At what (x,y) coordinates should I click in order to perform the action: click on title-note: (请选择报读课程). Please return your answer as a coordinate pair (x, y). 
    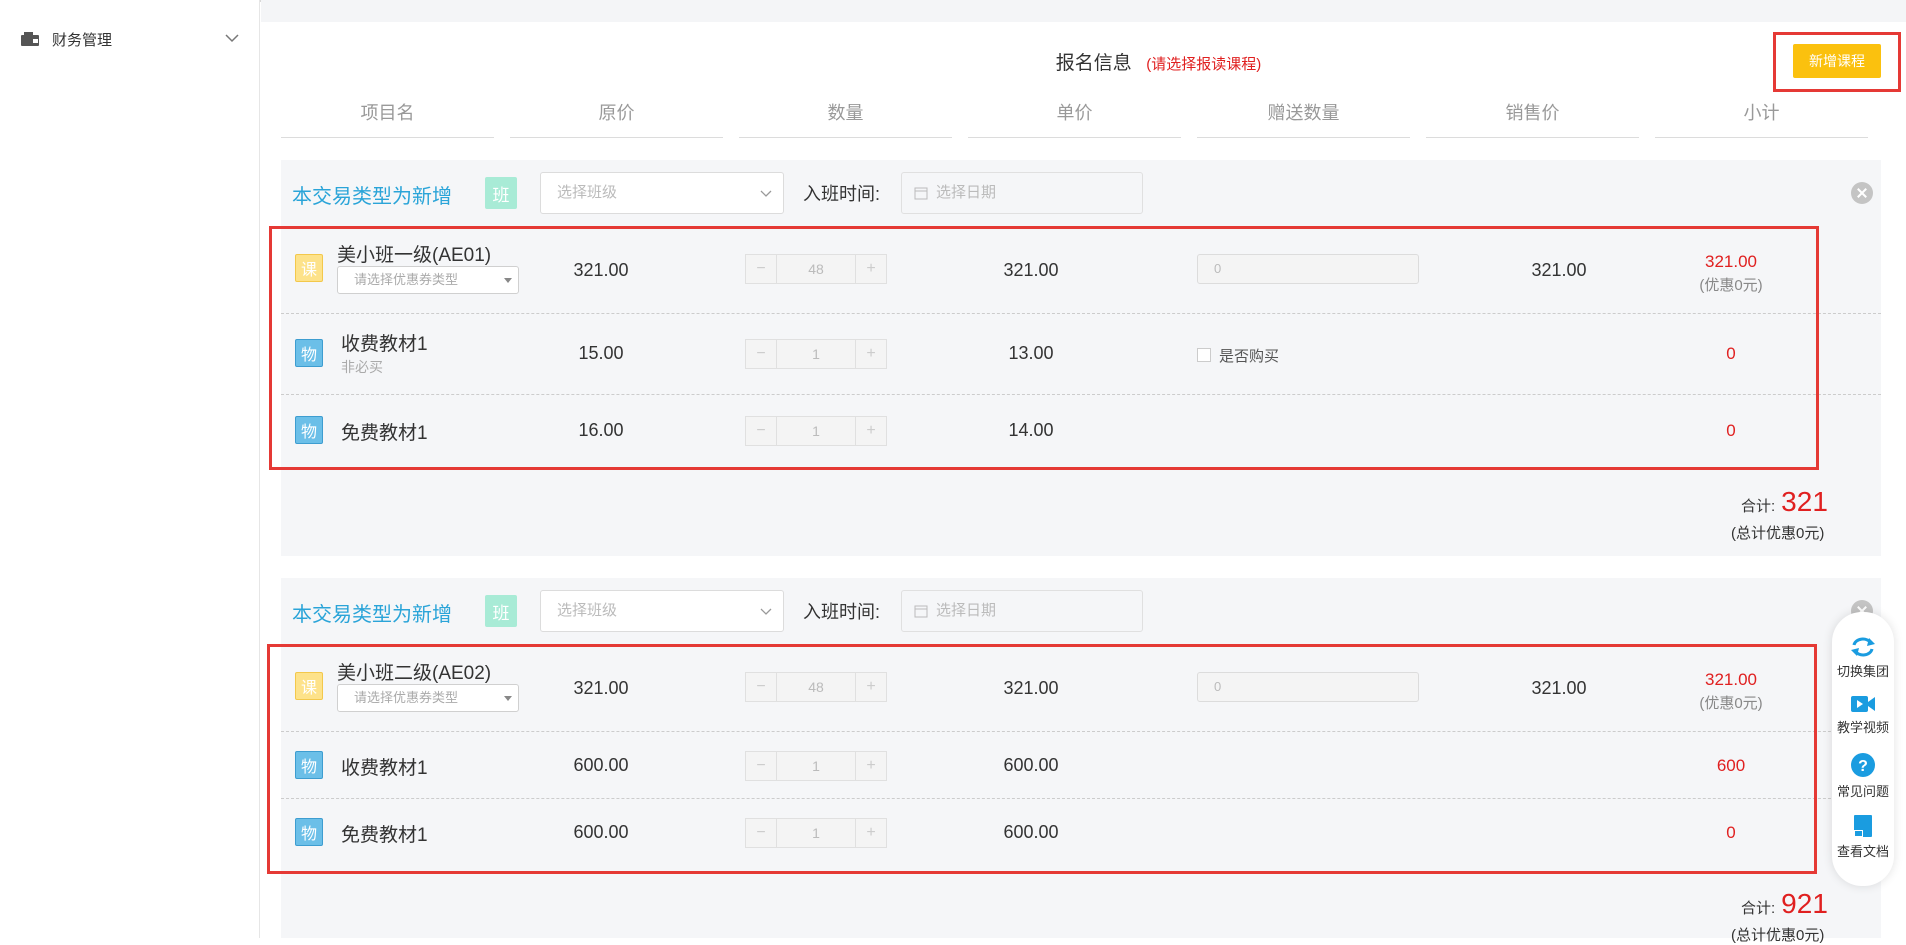
    Looking at the image, I should click on (1204, 64).